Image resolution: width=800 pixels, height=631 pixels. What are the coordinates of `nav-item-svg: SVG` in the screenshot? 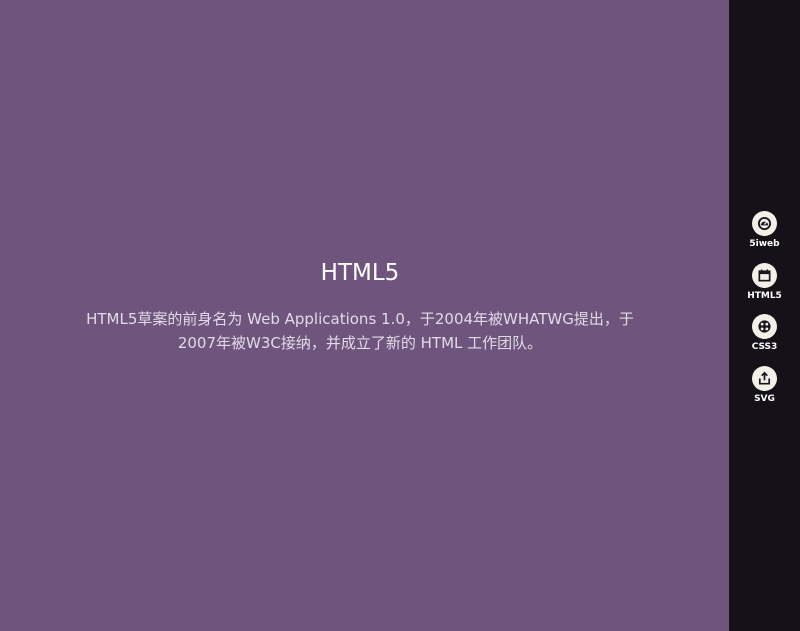 It's located at (764, 390).